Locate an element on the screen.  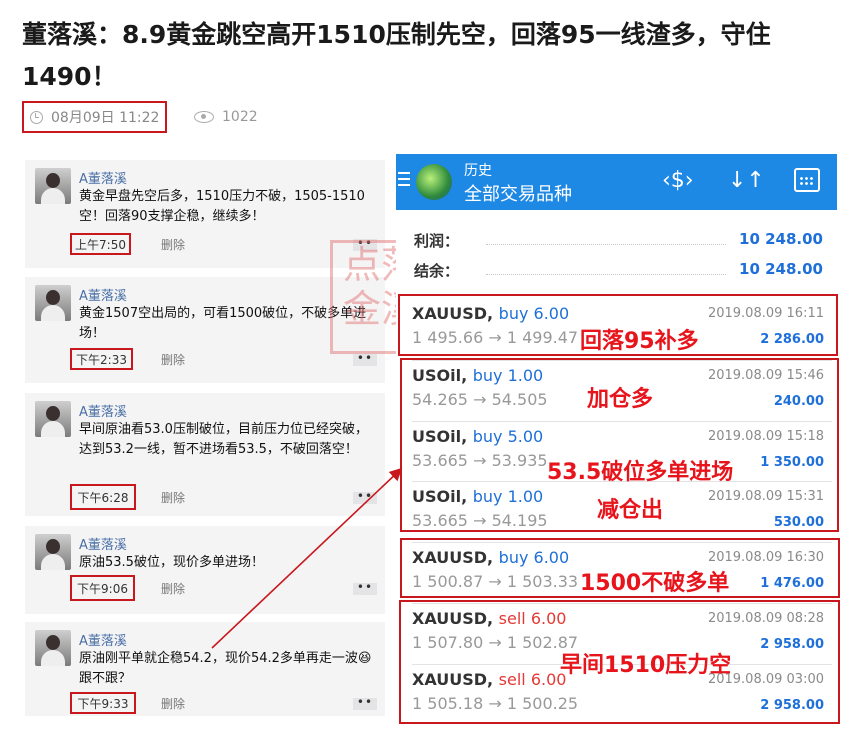
connector-arrow is located at coordinates (307, 558).